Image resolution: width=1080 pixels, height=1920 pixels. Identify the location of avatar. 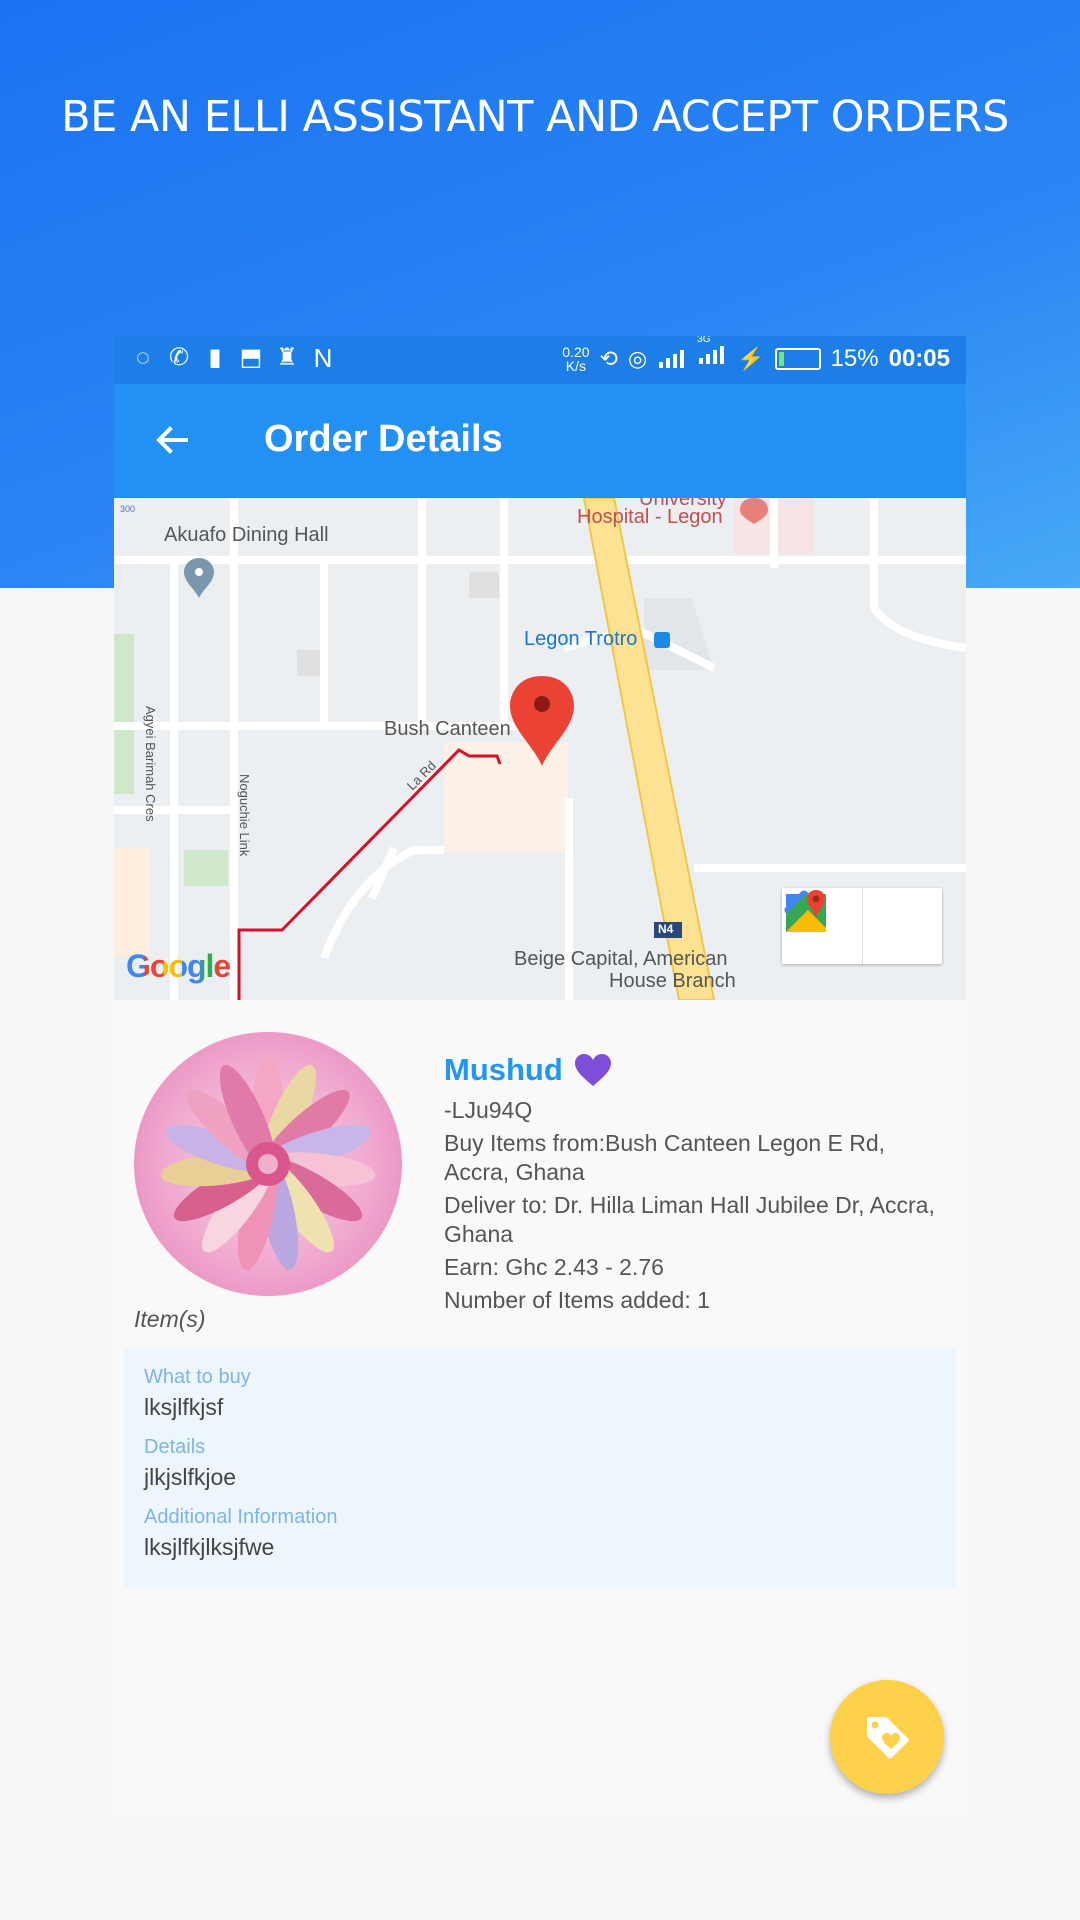
(268, 1164).